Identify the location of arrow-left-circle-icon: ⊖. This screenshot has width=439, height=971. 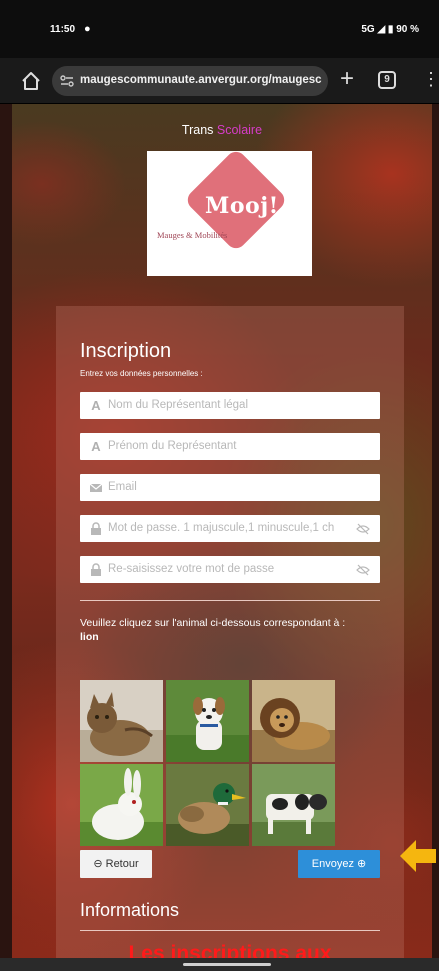
(98, 864).